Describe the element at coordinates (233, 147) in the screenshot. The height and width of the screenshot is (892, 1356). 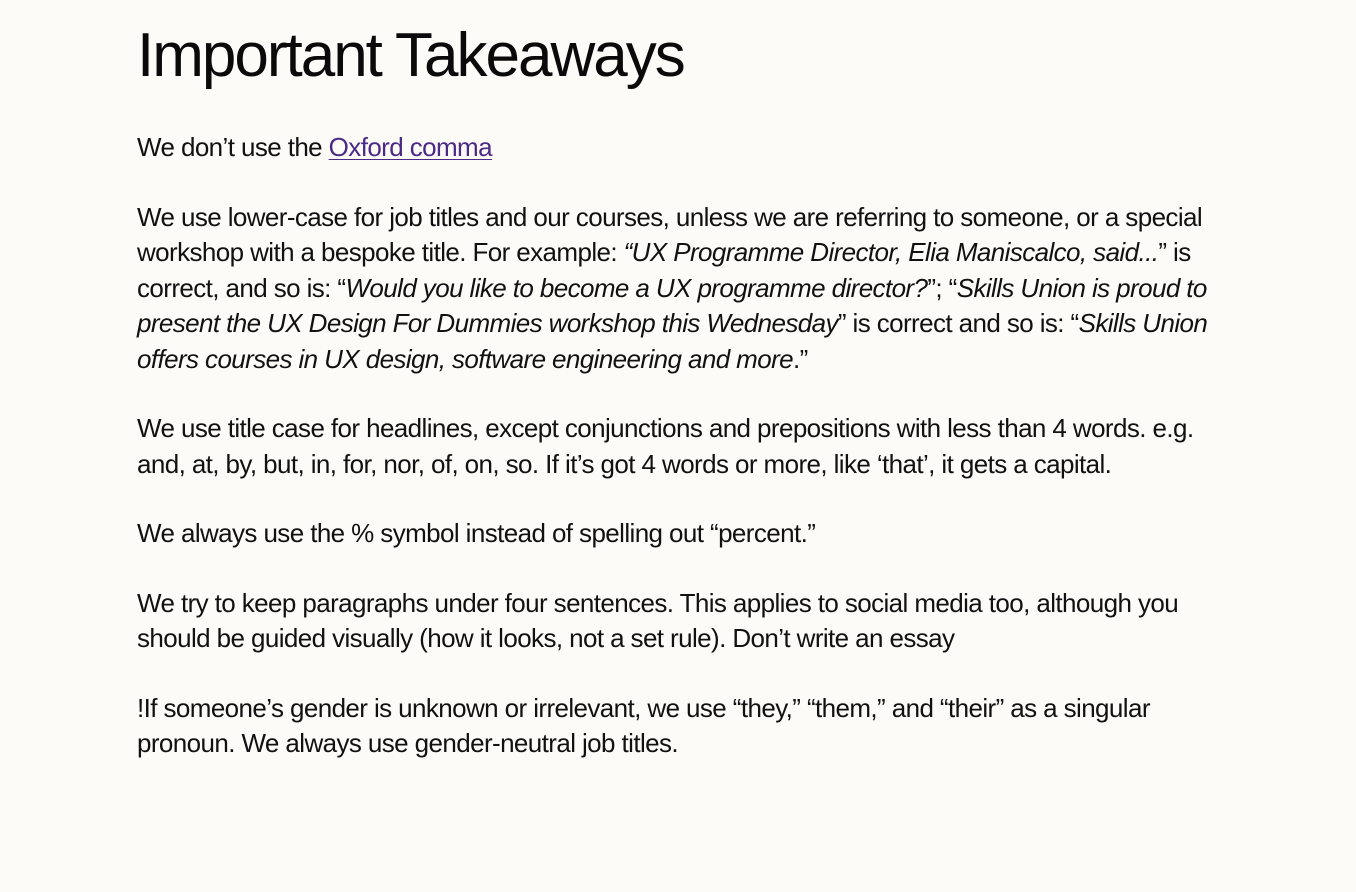
I see `oxford-text: We don’t use the` at that location.